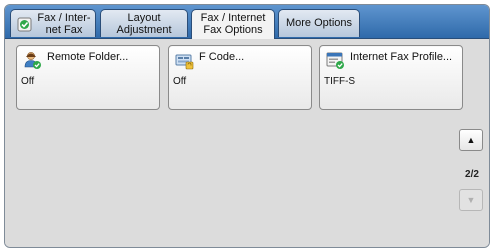 The width and height of the screenshot is (496, 251). I want to click on tab-label-line1: Fax / Internet, so click(233, 18).